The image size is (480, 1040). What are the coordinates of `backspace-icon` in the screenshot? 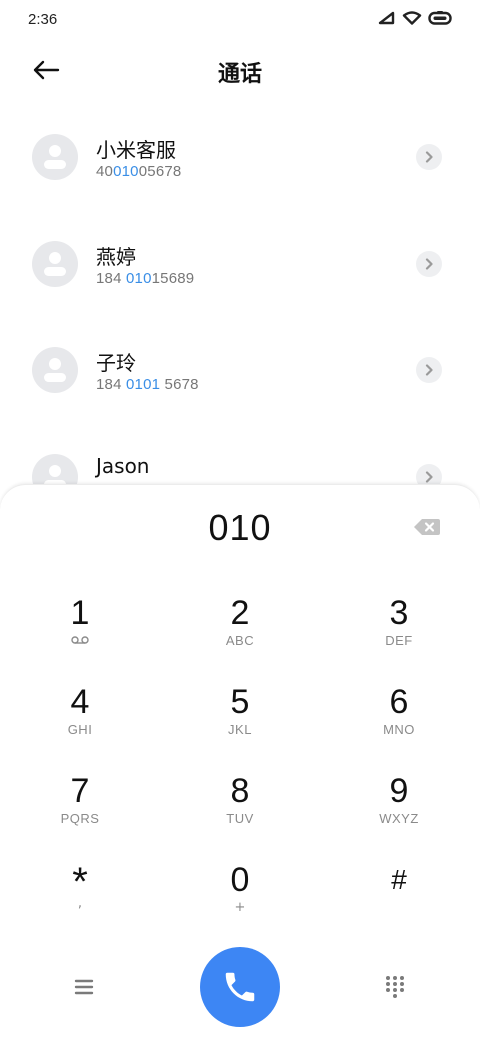 It's located at (427, 527).